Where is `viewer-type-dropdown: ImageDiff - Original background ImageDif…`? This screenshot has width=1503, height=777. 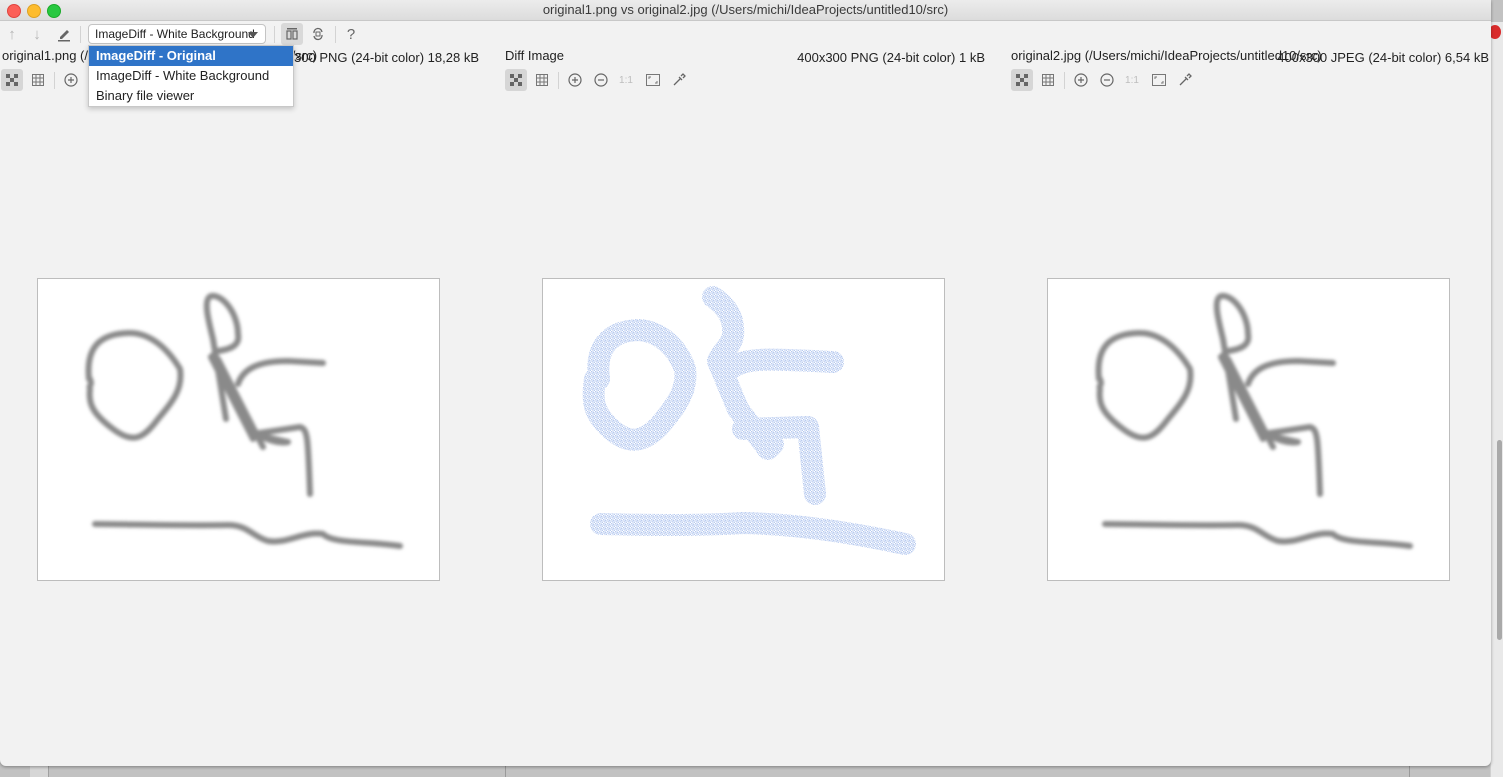 viewer-type-dropdown: ImageDiff - Original background ImageDif… is located at coordinates (191, 76).